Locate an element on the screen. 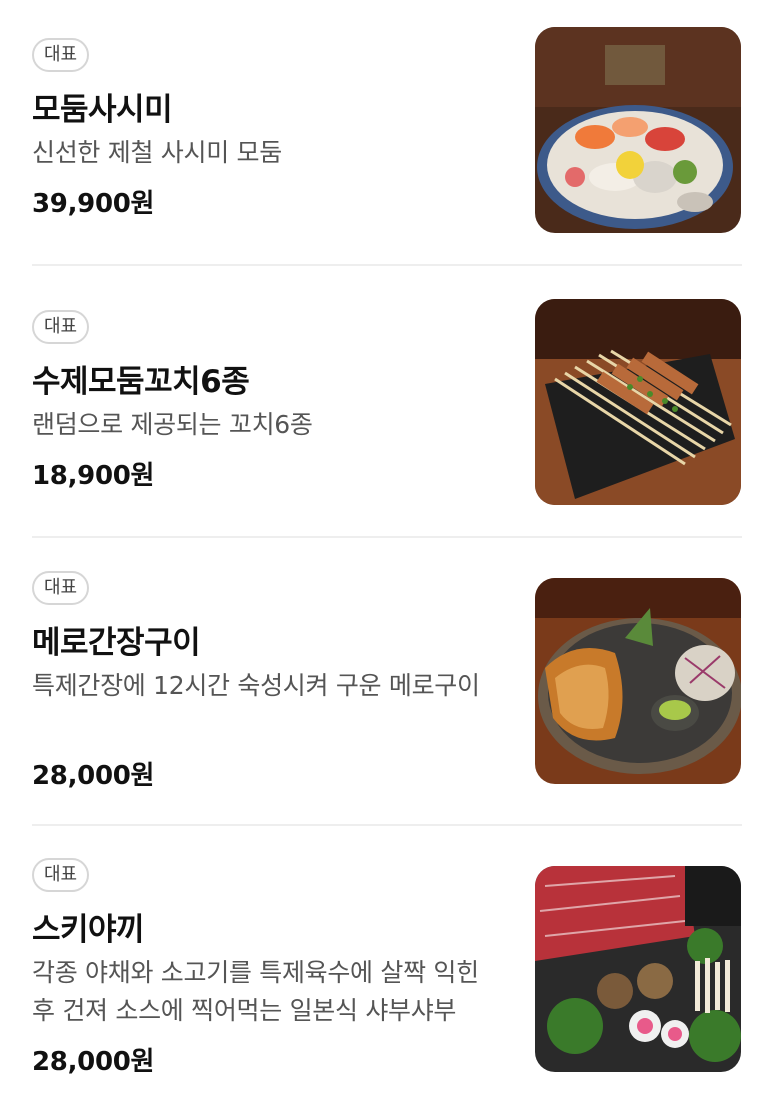  menu-item-name: 모둠사시미 is located at coordinates (102, 110).